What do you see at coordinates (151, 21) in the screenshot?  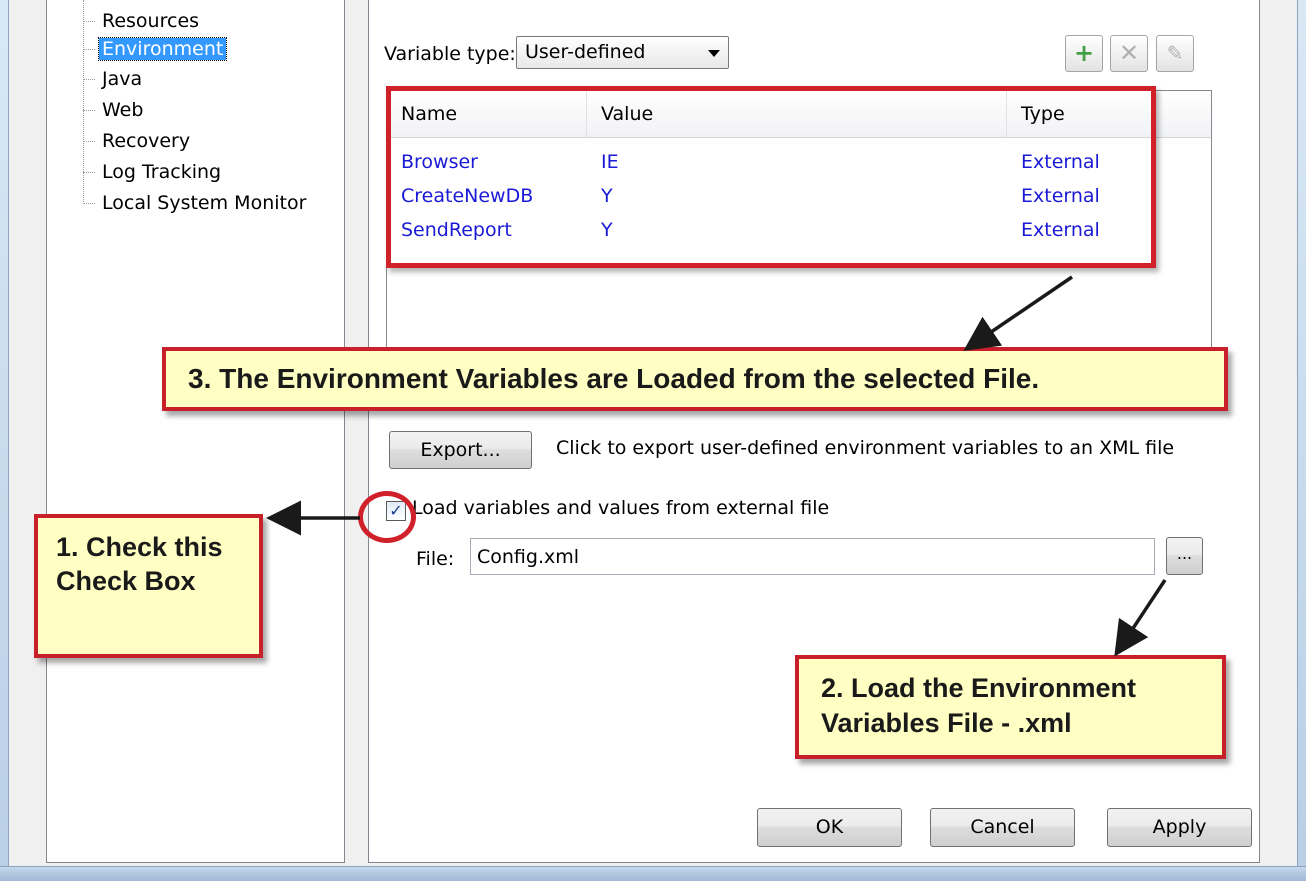 I see `tree-item-label: Resources` at bounding box center [151, 21].